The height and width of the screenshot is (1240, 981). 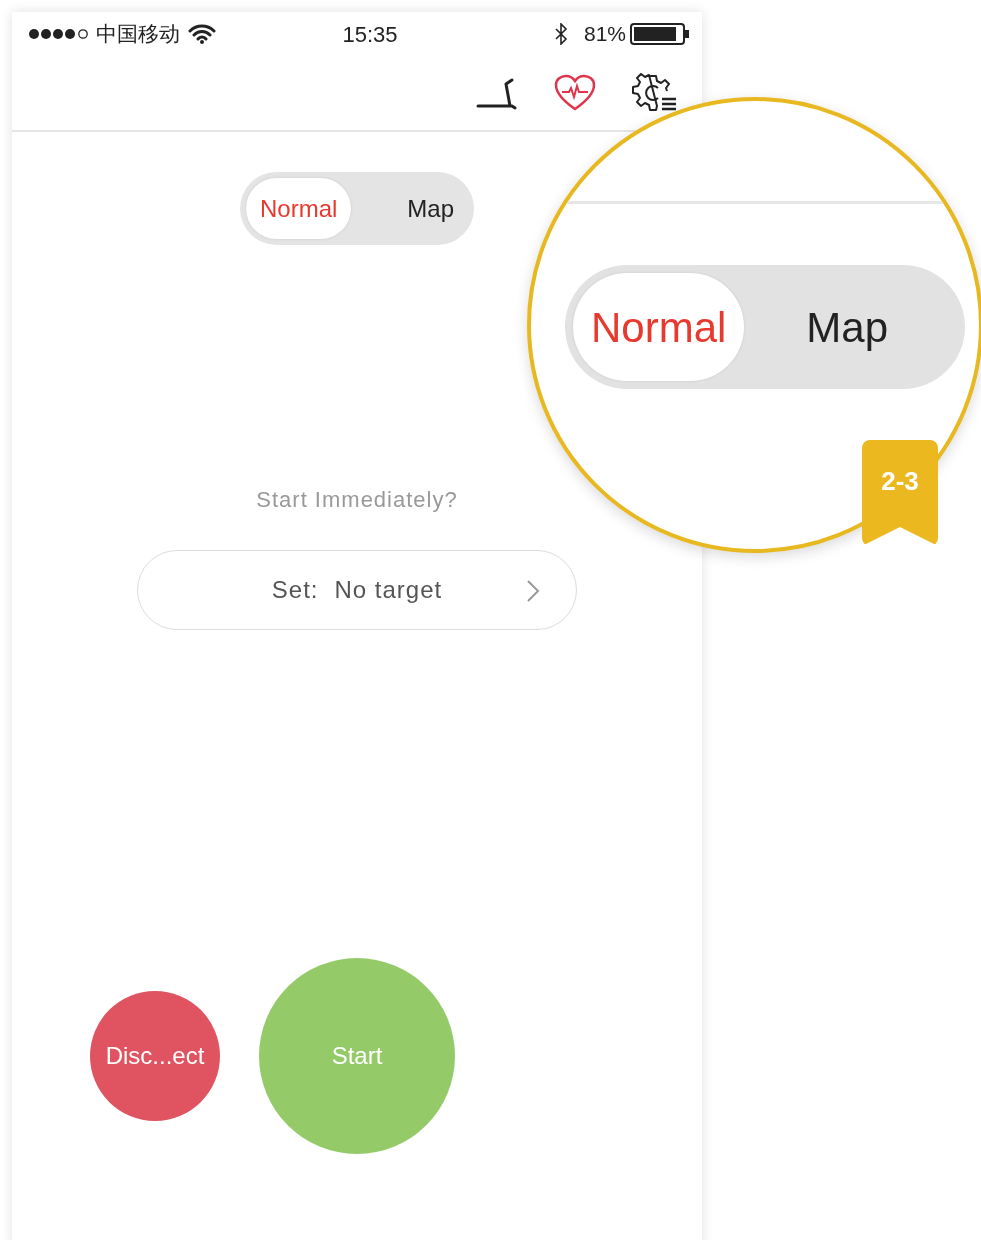 I want to click on bluetooth-icon, so click(x=560, y=34).